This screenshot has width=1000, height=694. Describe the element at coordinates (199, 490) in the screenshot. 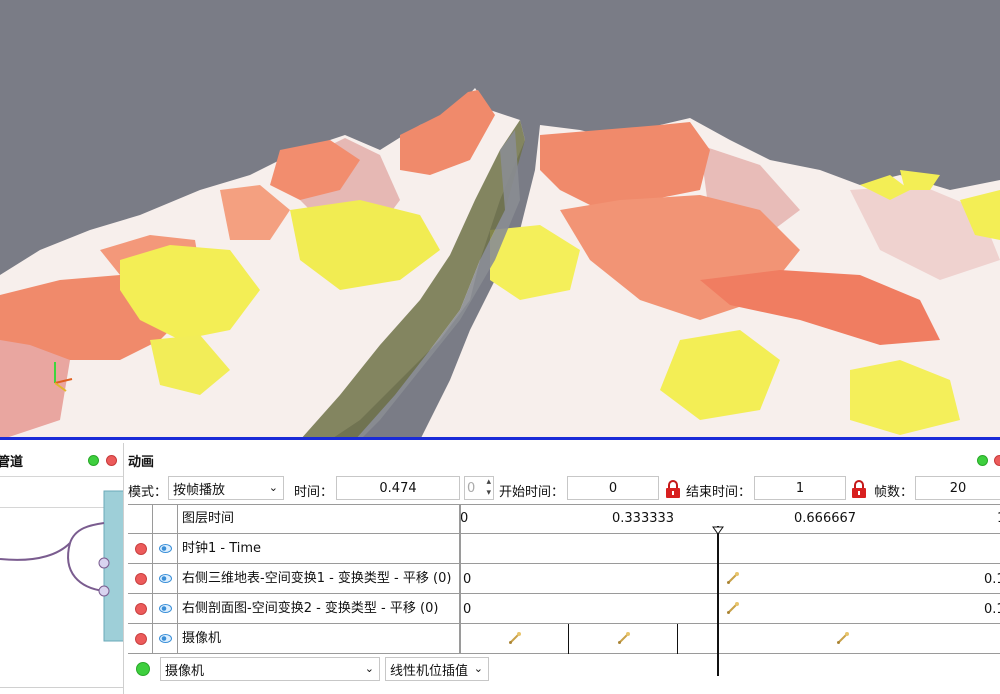

I see `mode-select-value: 按帧播放` at that location.